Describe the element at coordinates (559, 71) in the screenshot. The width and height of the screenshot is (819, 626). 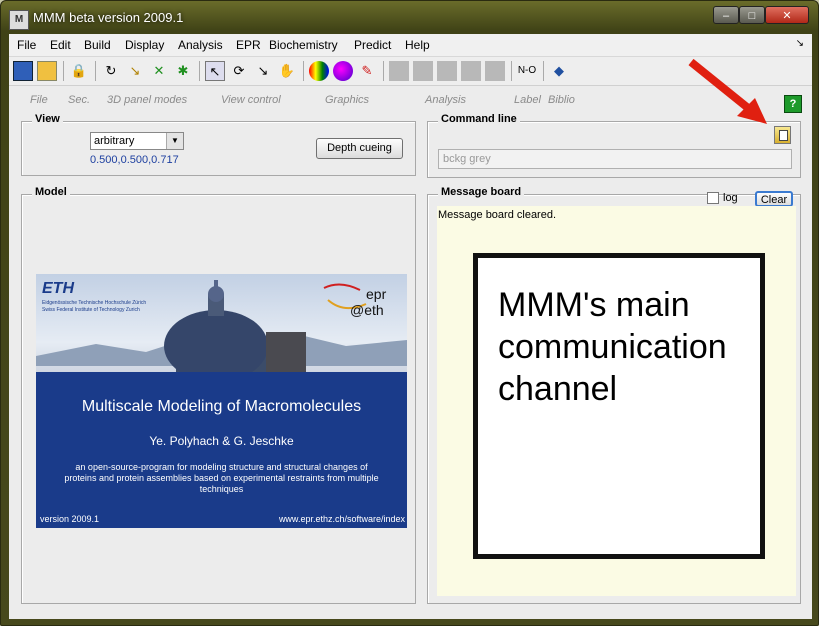
I see `book-icon: ◆` at that location.